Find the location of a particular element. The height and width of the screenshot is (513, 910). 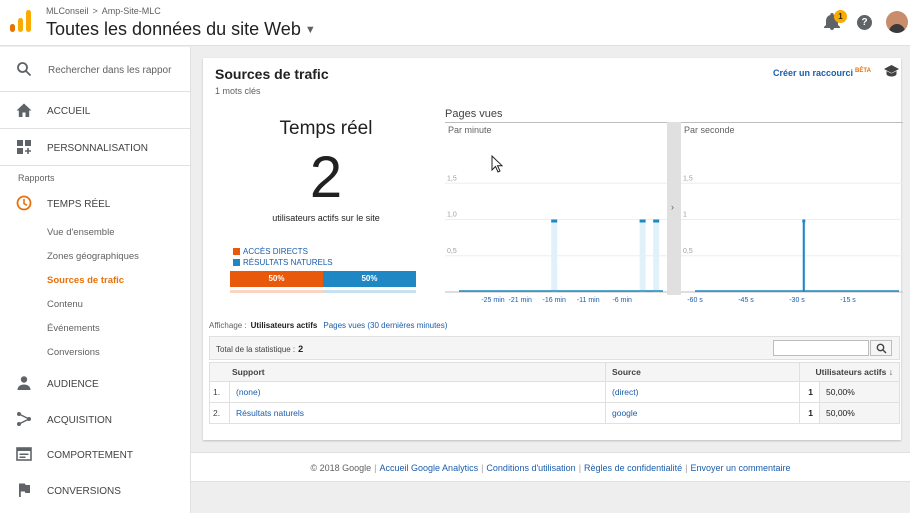

splitter-chevron-icon: › is located at coordinates (672, 207).